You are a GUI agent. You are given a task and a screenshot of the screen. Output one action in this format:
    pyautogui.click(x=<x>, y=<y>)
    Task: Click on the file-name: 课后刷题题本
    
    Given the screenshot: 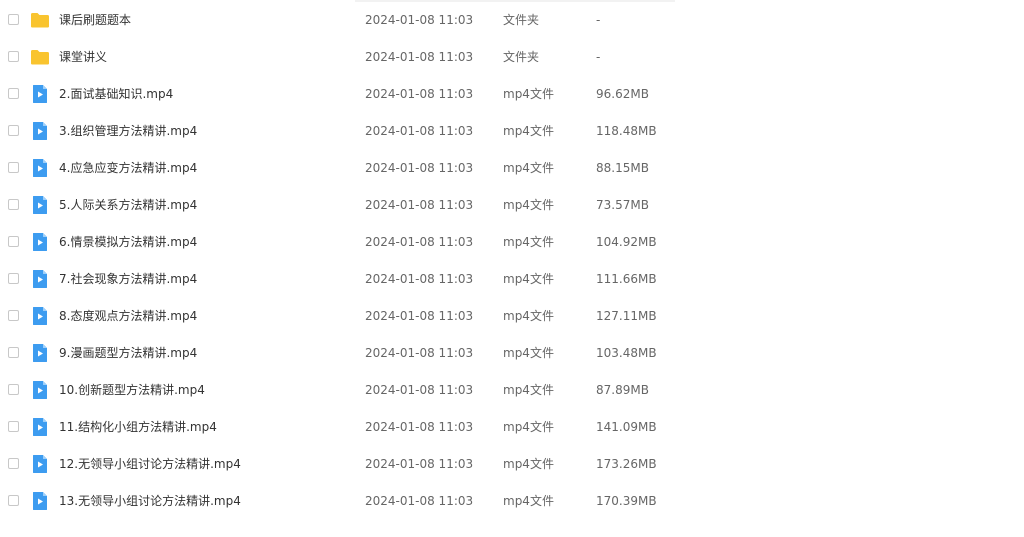 What is the action you would take?
    pyautogui.click(x=95, y=20)
    